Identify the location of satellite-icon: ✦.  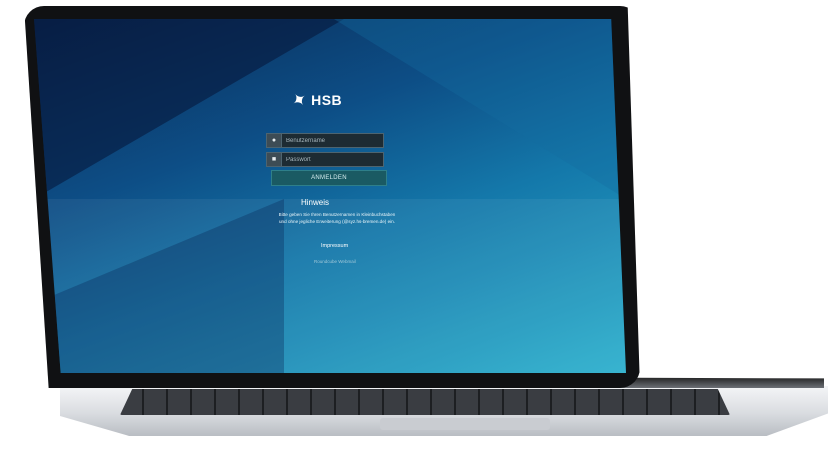
(299, 100).